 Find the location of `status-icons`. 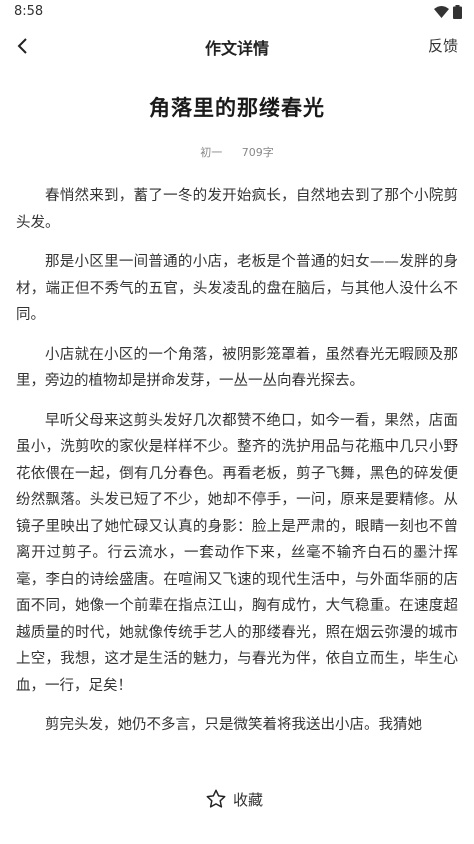

status-icons is located at coordinates (448, 12).